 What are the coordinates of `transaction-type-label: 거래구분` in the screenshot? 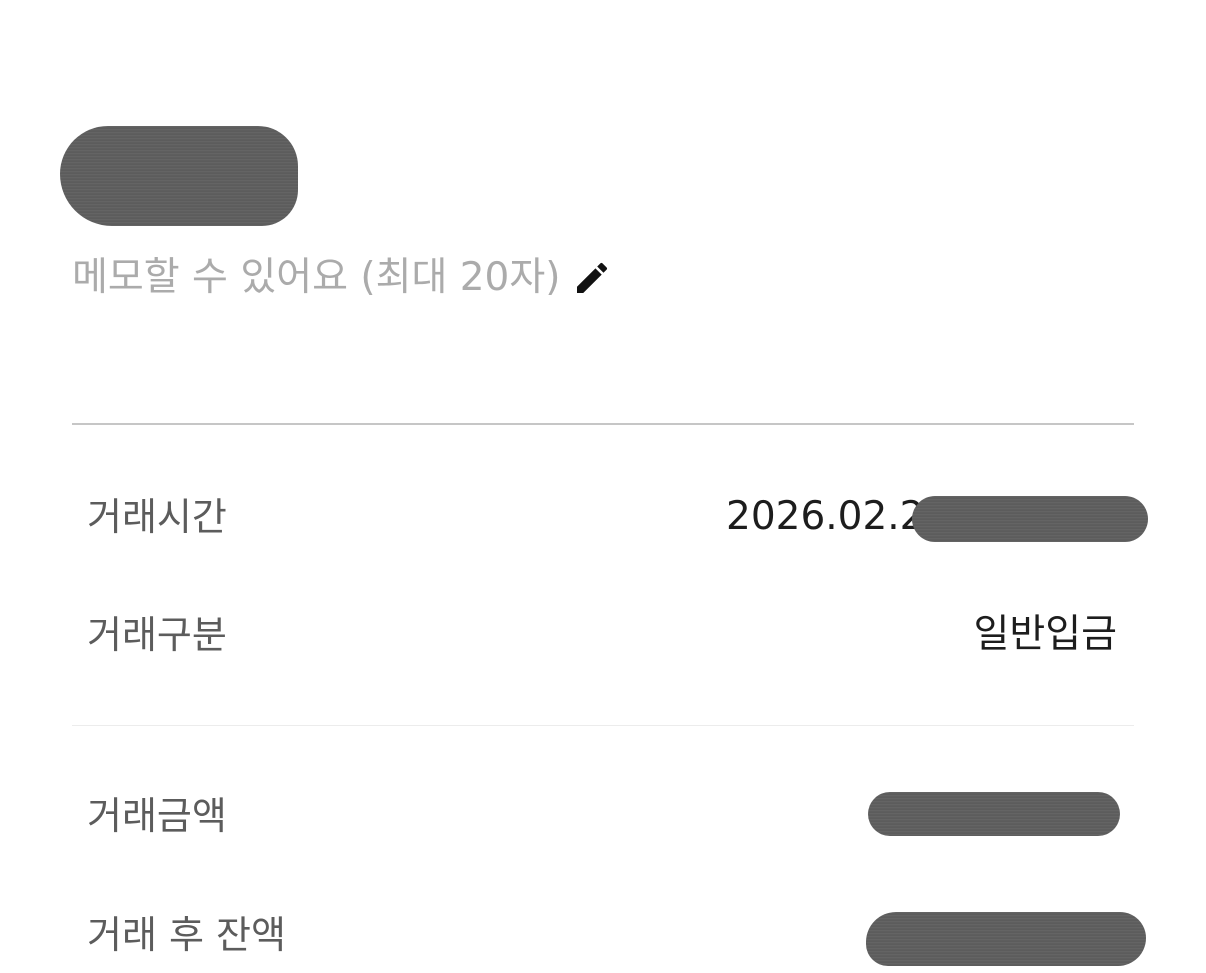 It's located at (157, 635).